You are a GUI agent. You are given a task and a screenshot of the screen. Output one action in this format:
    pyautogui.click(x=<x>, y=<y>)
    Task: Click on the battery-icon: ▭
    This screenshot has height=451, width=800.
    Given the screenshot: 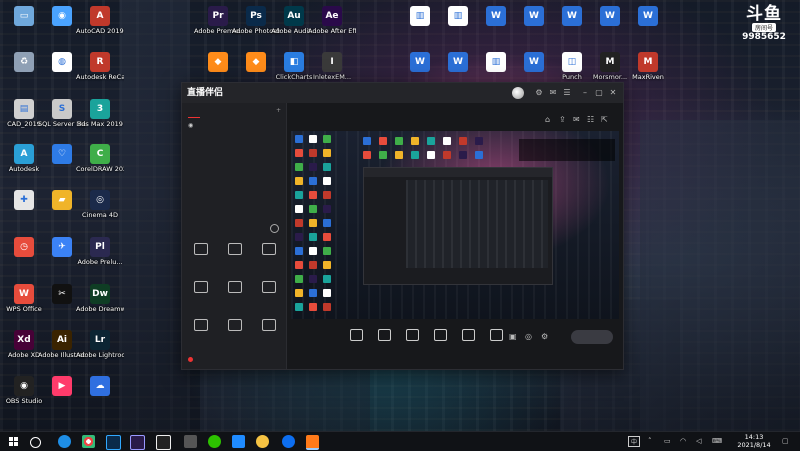 What is the action you would take?
    pyautogui.click(x=667, y=441)
    